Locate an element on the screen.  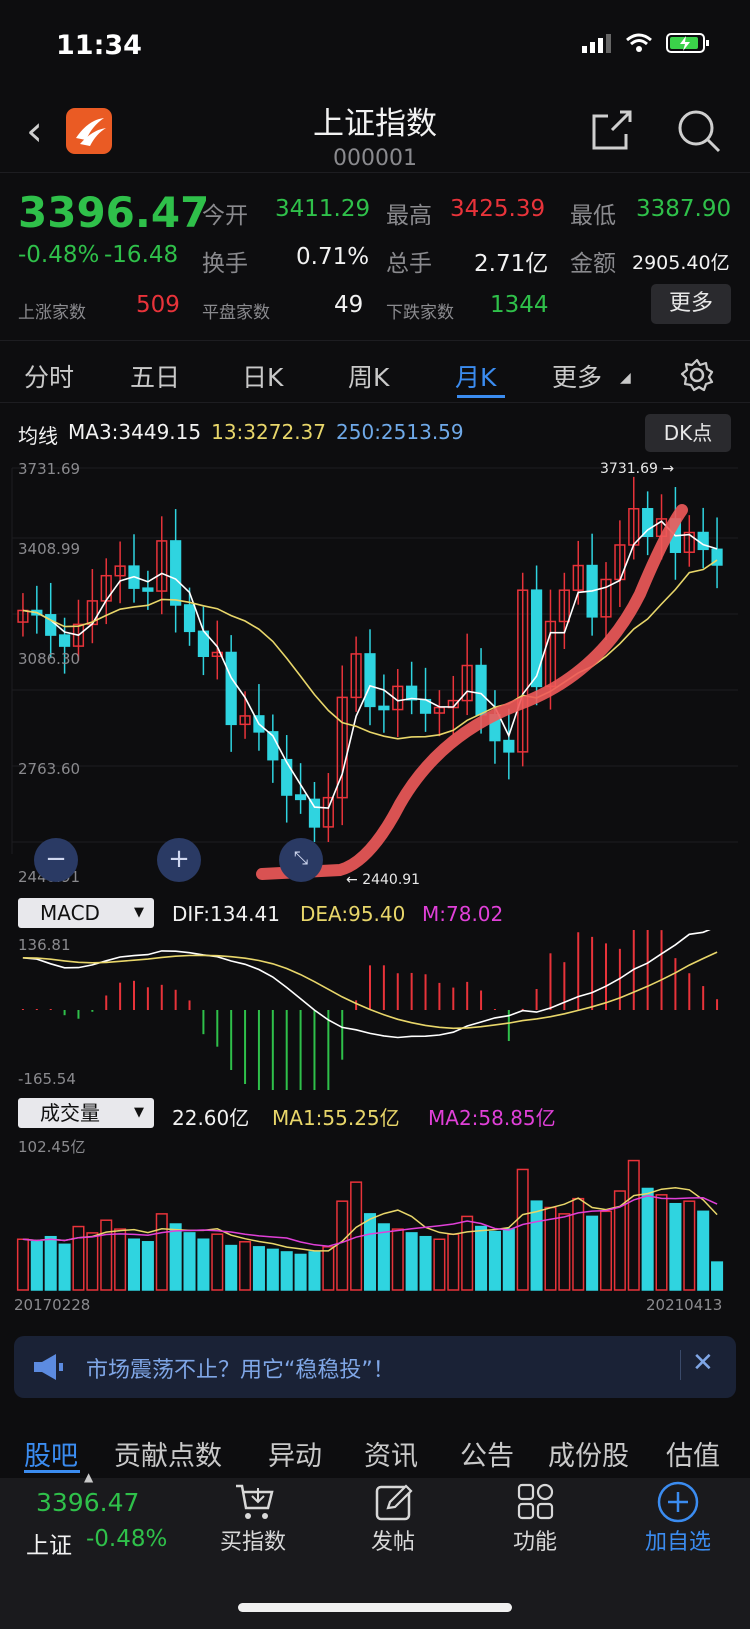
megaphone-icon is located at coordinates (48, 1367).